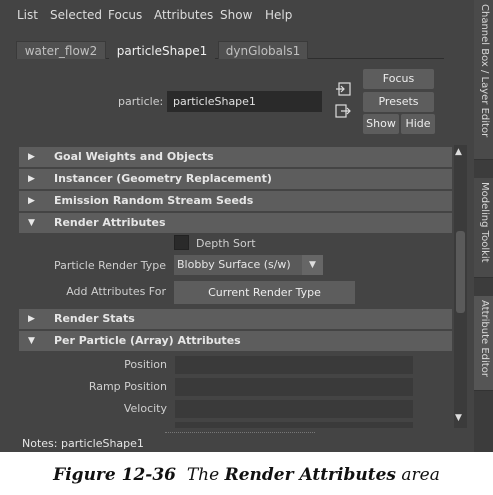  What do you see at coordinates (278, 15) in the screenshot?
I see `menu-help: Help` at bounding box center [278, 15].